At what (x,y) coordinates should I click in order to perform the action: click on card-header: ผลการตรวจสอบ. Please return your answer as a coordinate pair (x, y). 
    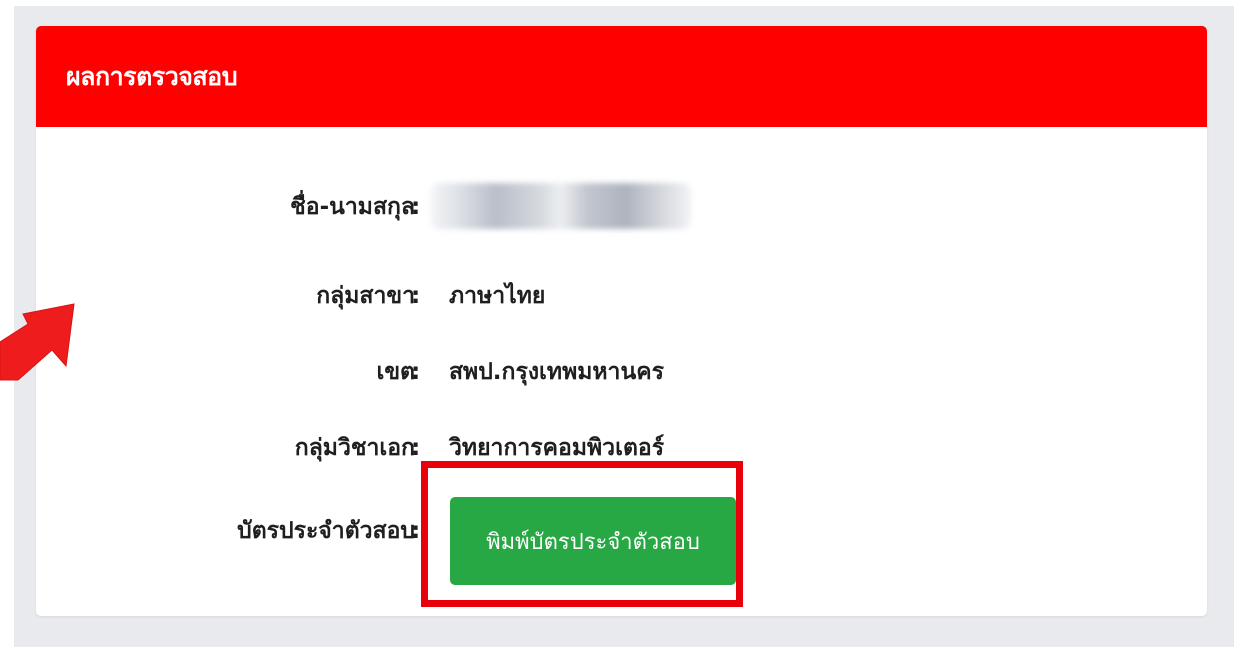
    Looking at the image, I should click on (621, 76).